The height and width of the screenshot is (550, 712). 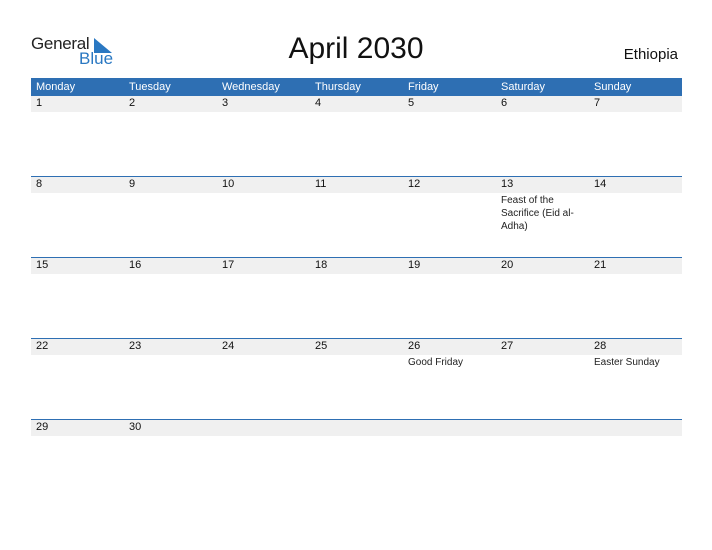 I want to click on holiday-event: Easter Sunday, so click(x=627, y=362).